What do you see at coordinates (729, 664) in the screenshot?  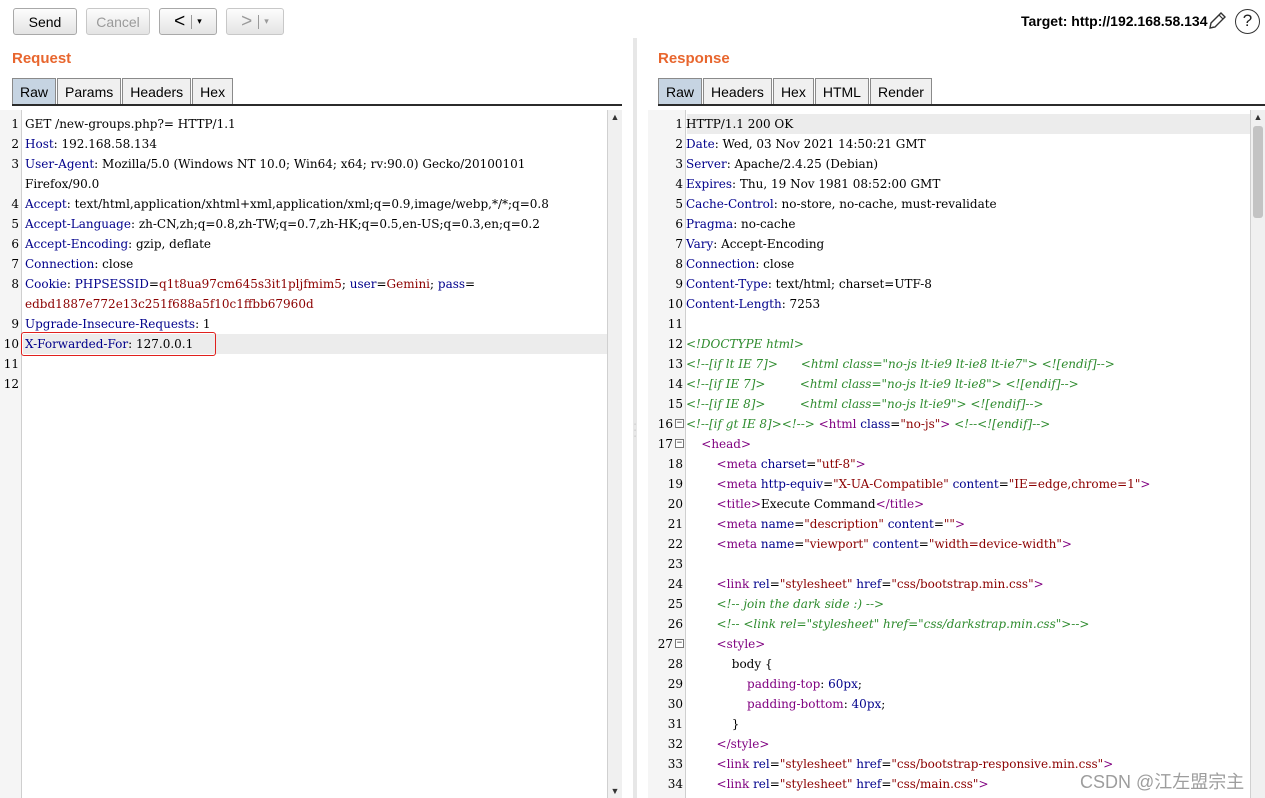 I see `code-token: body {` at bounding box center [729, 664].